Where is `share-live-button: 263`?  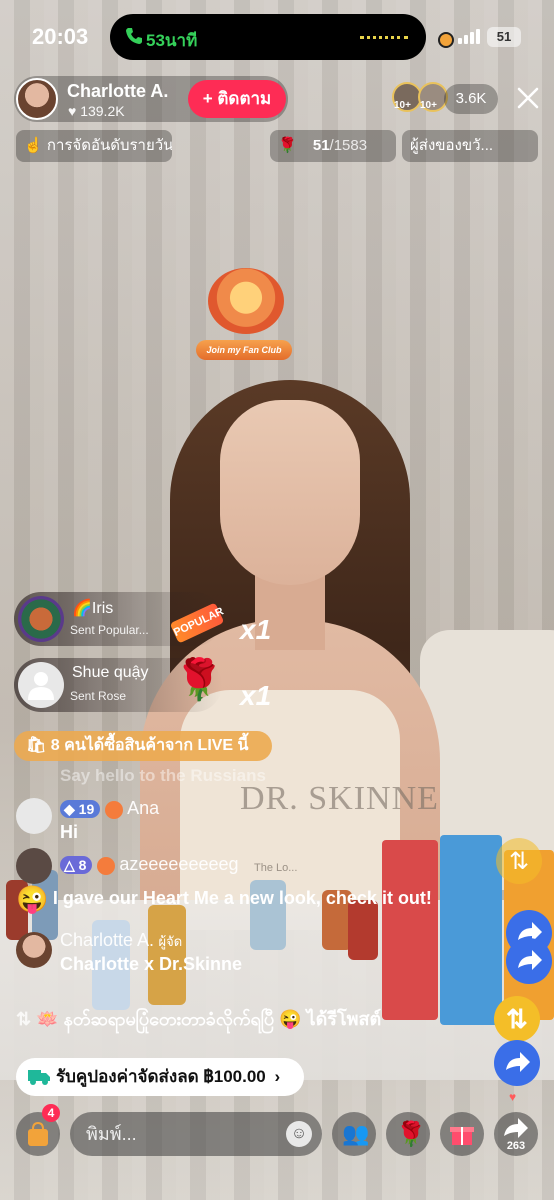
share-live-button: 263 is located at coordinates (516, 1134).